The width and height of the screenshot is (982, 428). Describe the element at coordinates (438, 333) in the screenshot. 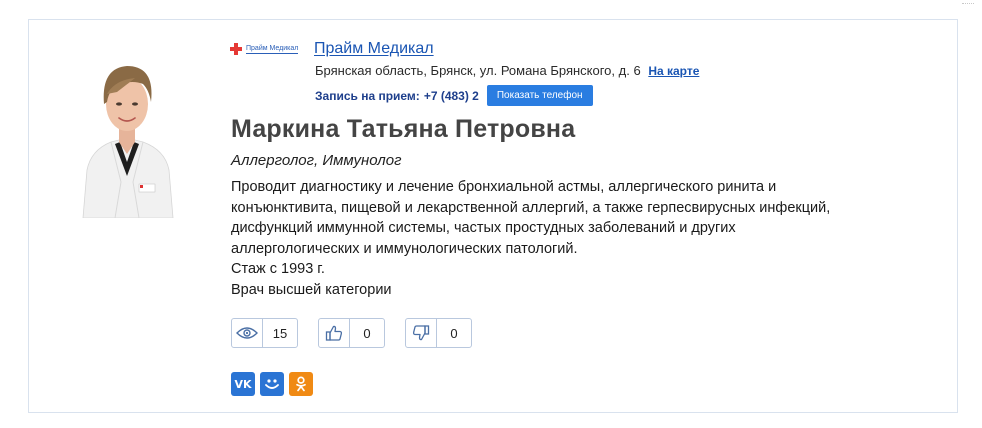

I see `dislike-button: 0` at that location.